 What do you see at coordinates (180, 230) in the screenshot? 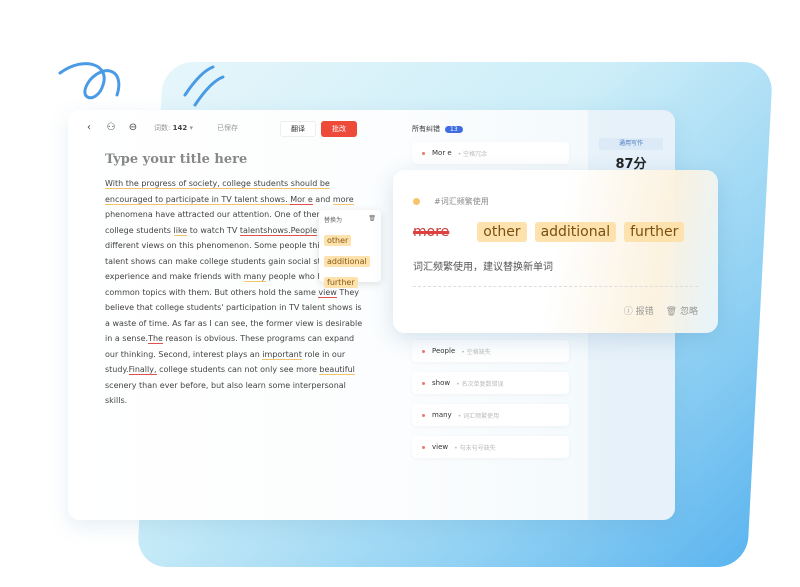
I see `flagged-word: like` at bounding box center [180, 230].